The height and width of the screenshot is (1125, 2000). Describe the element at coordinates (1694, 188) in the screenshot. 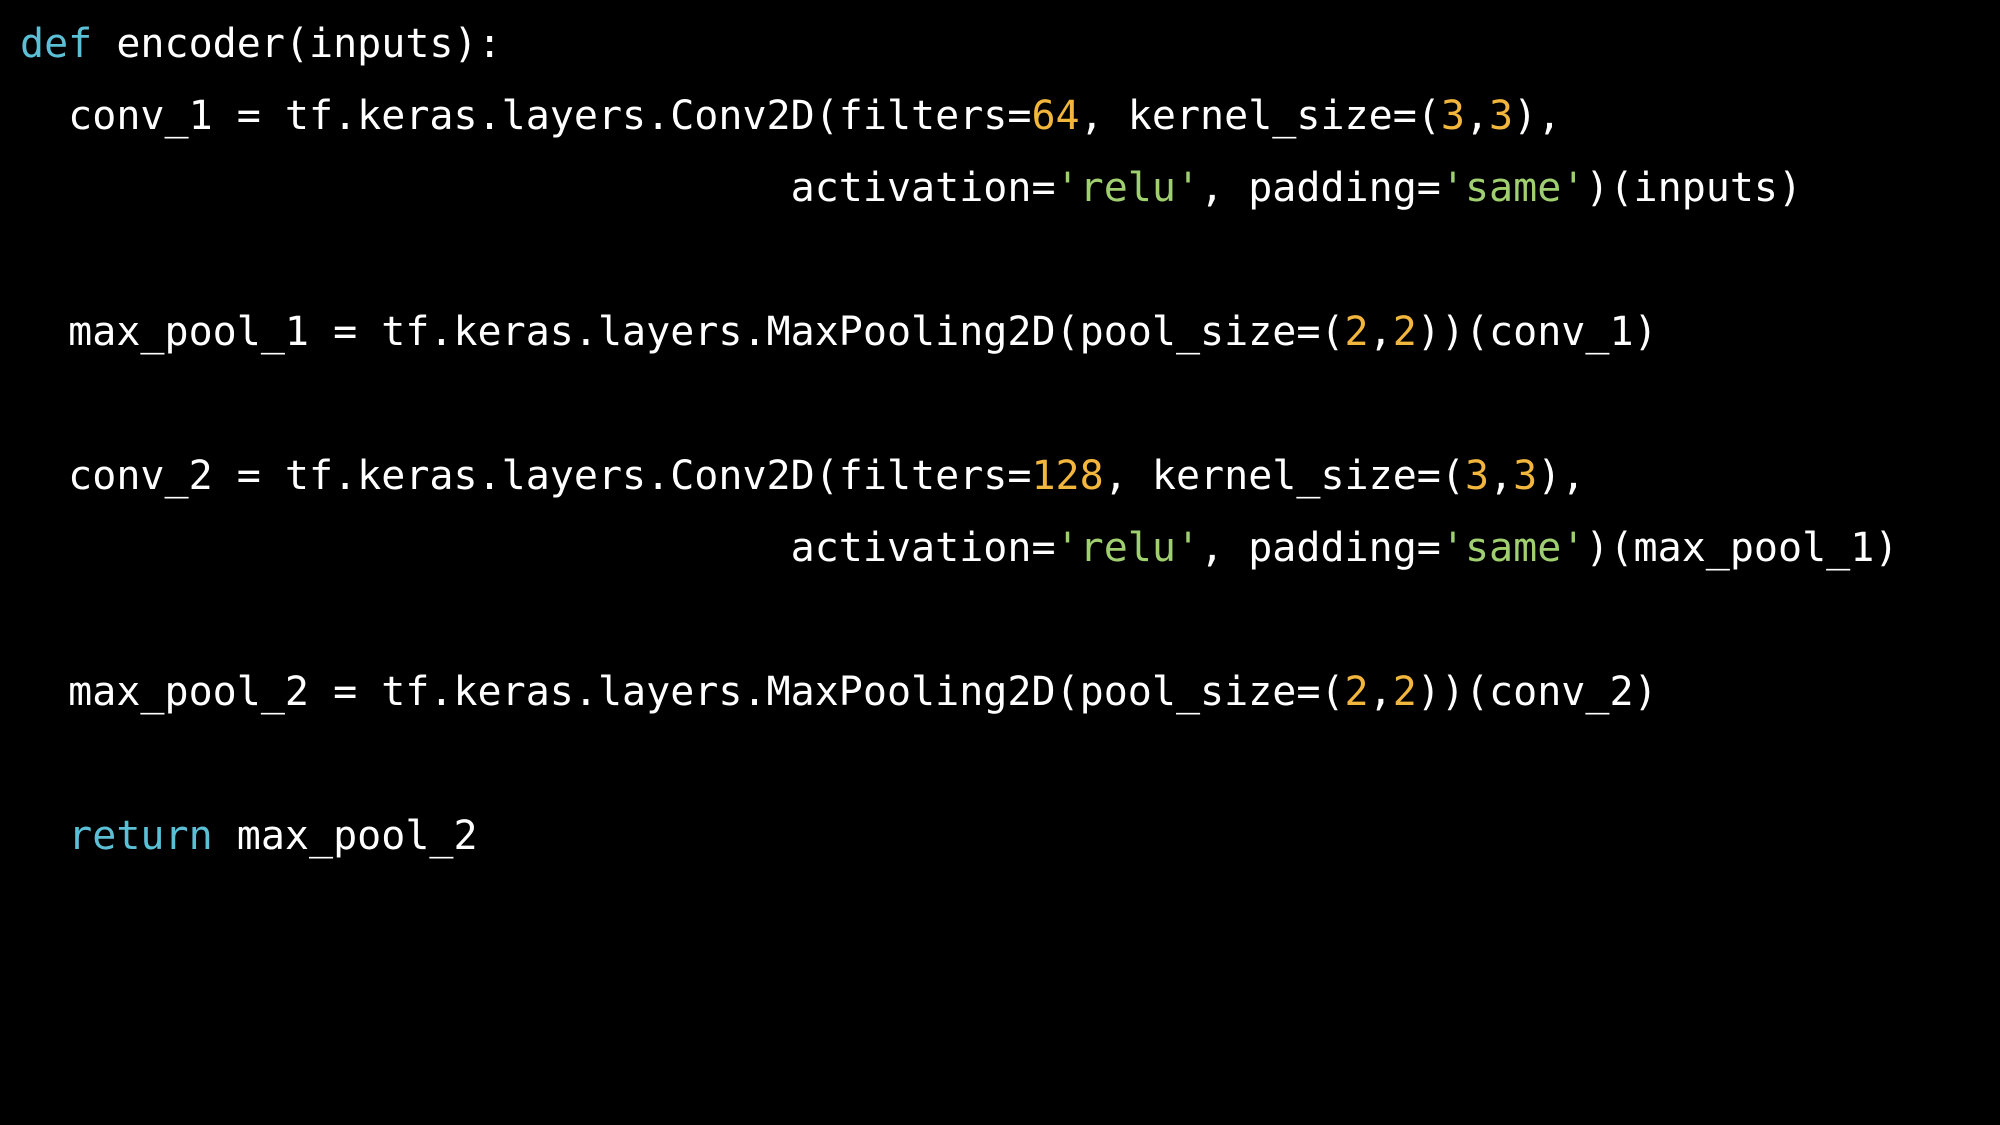

I see `code-text: )(inputs)` at that location.